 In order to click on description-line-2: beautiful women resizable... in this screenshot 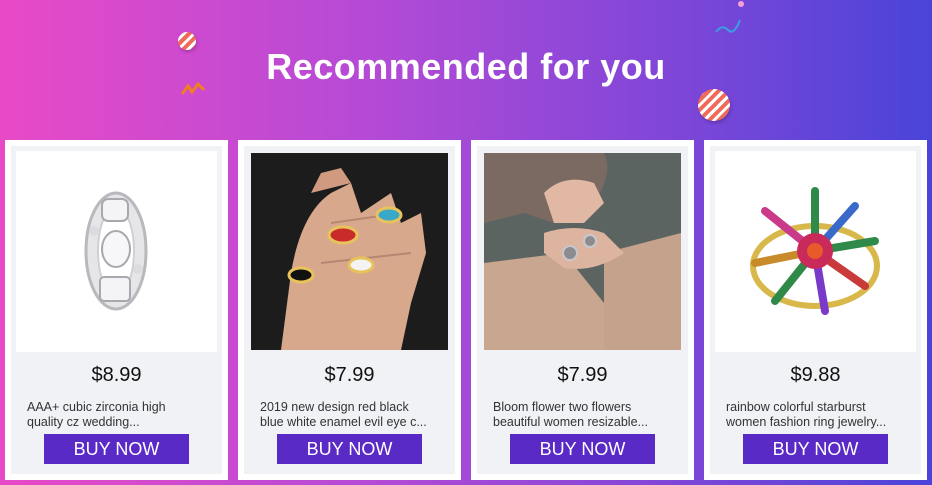, I will do `click(570, 422)`.